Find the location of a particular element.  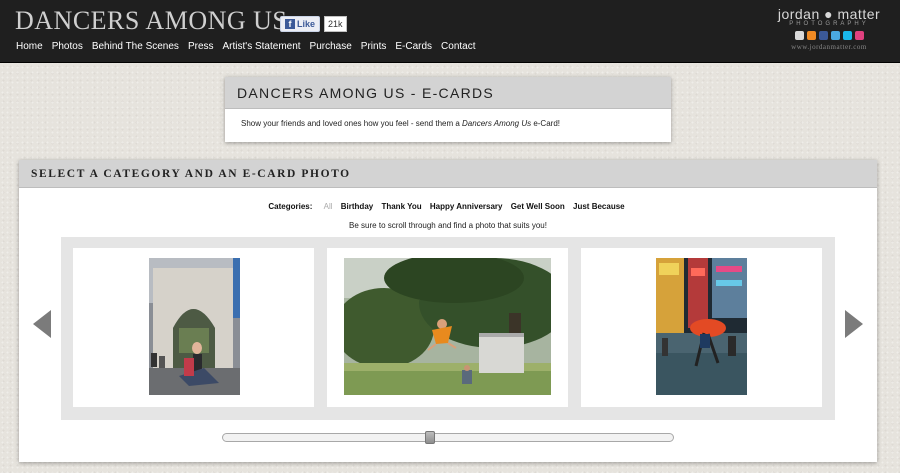

facebook-icon: f is located at coordinates (290, 24).